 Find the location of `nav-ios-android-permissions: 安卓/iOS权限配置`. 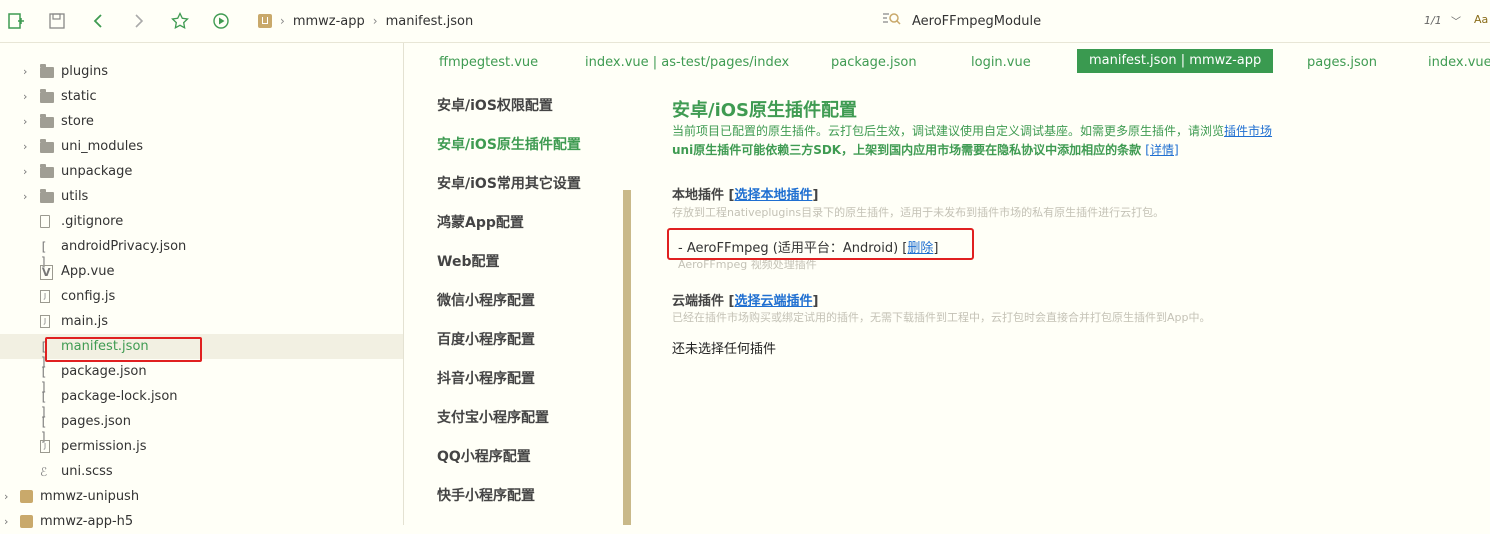

nav-ios-android-permissions: 安卓/iOS权限配置 is located at coordinates (495, 105).